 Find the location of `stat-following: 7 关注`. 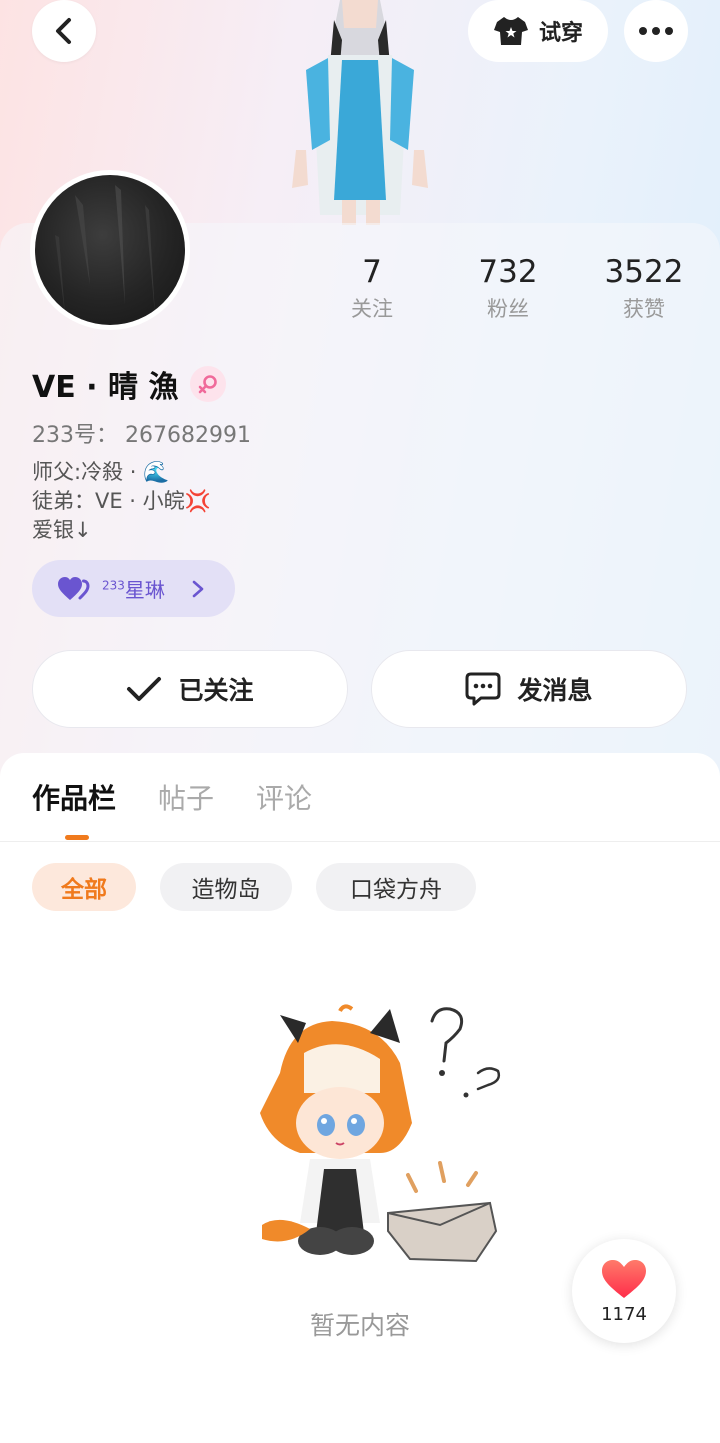

stat-following: 7 关注 is located at coordinates (372, 287).